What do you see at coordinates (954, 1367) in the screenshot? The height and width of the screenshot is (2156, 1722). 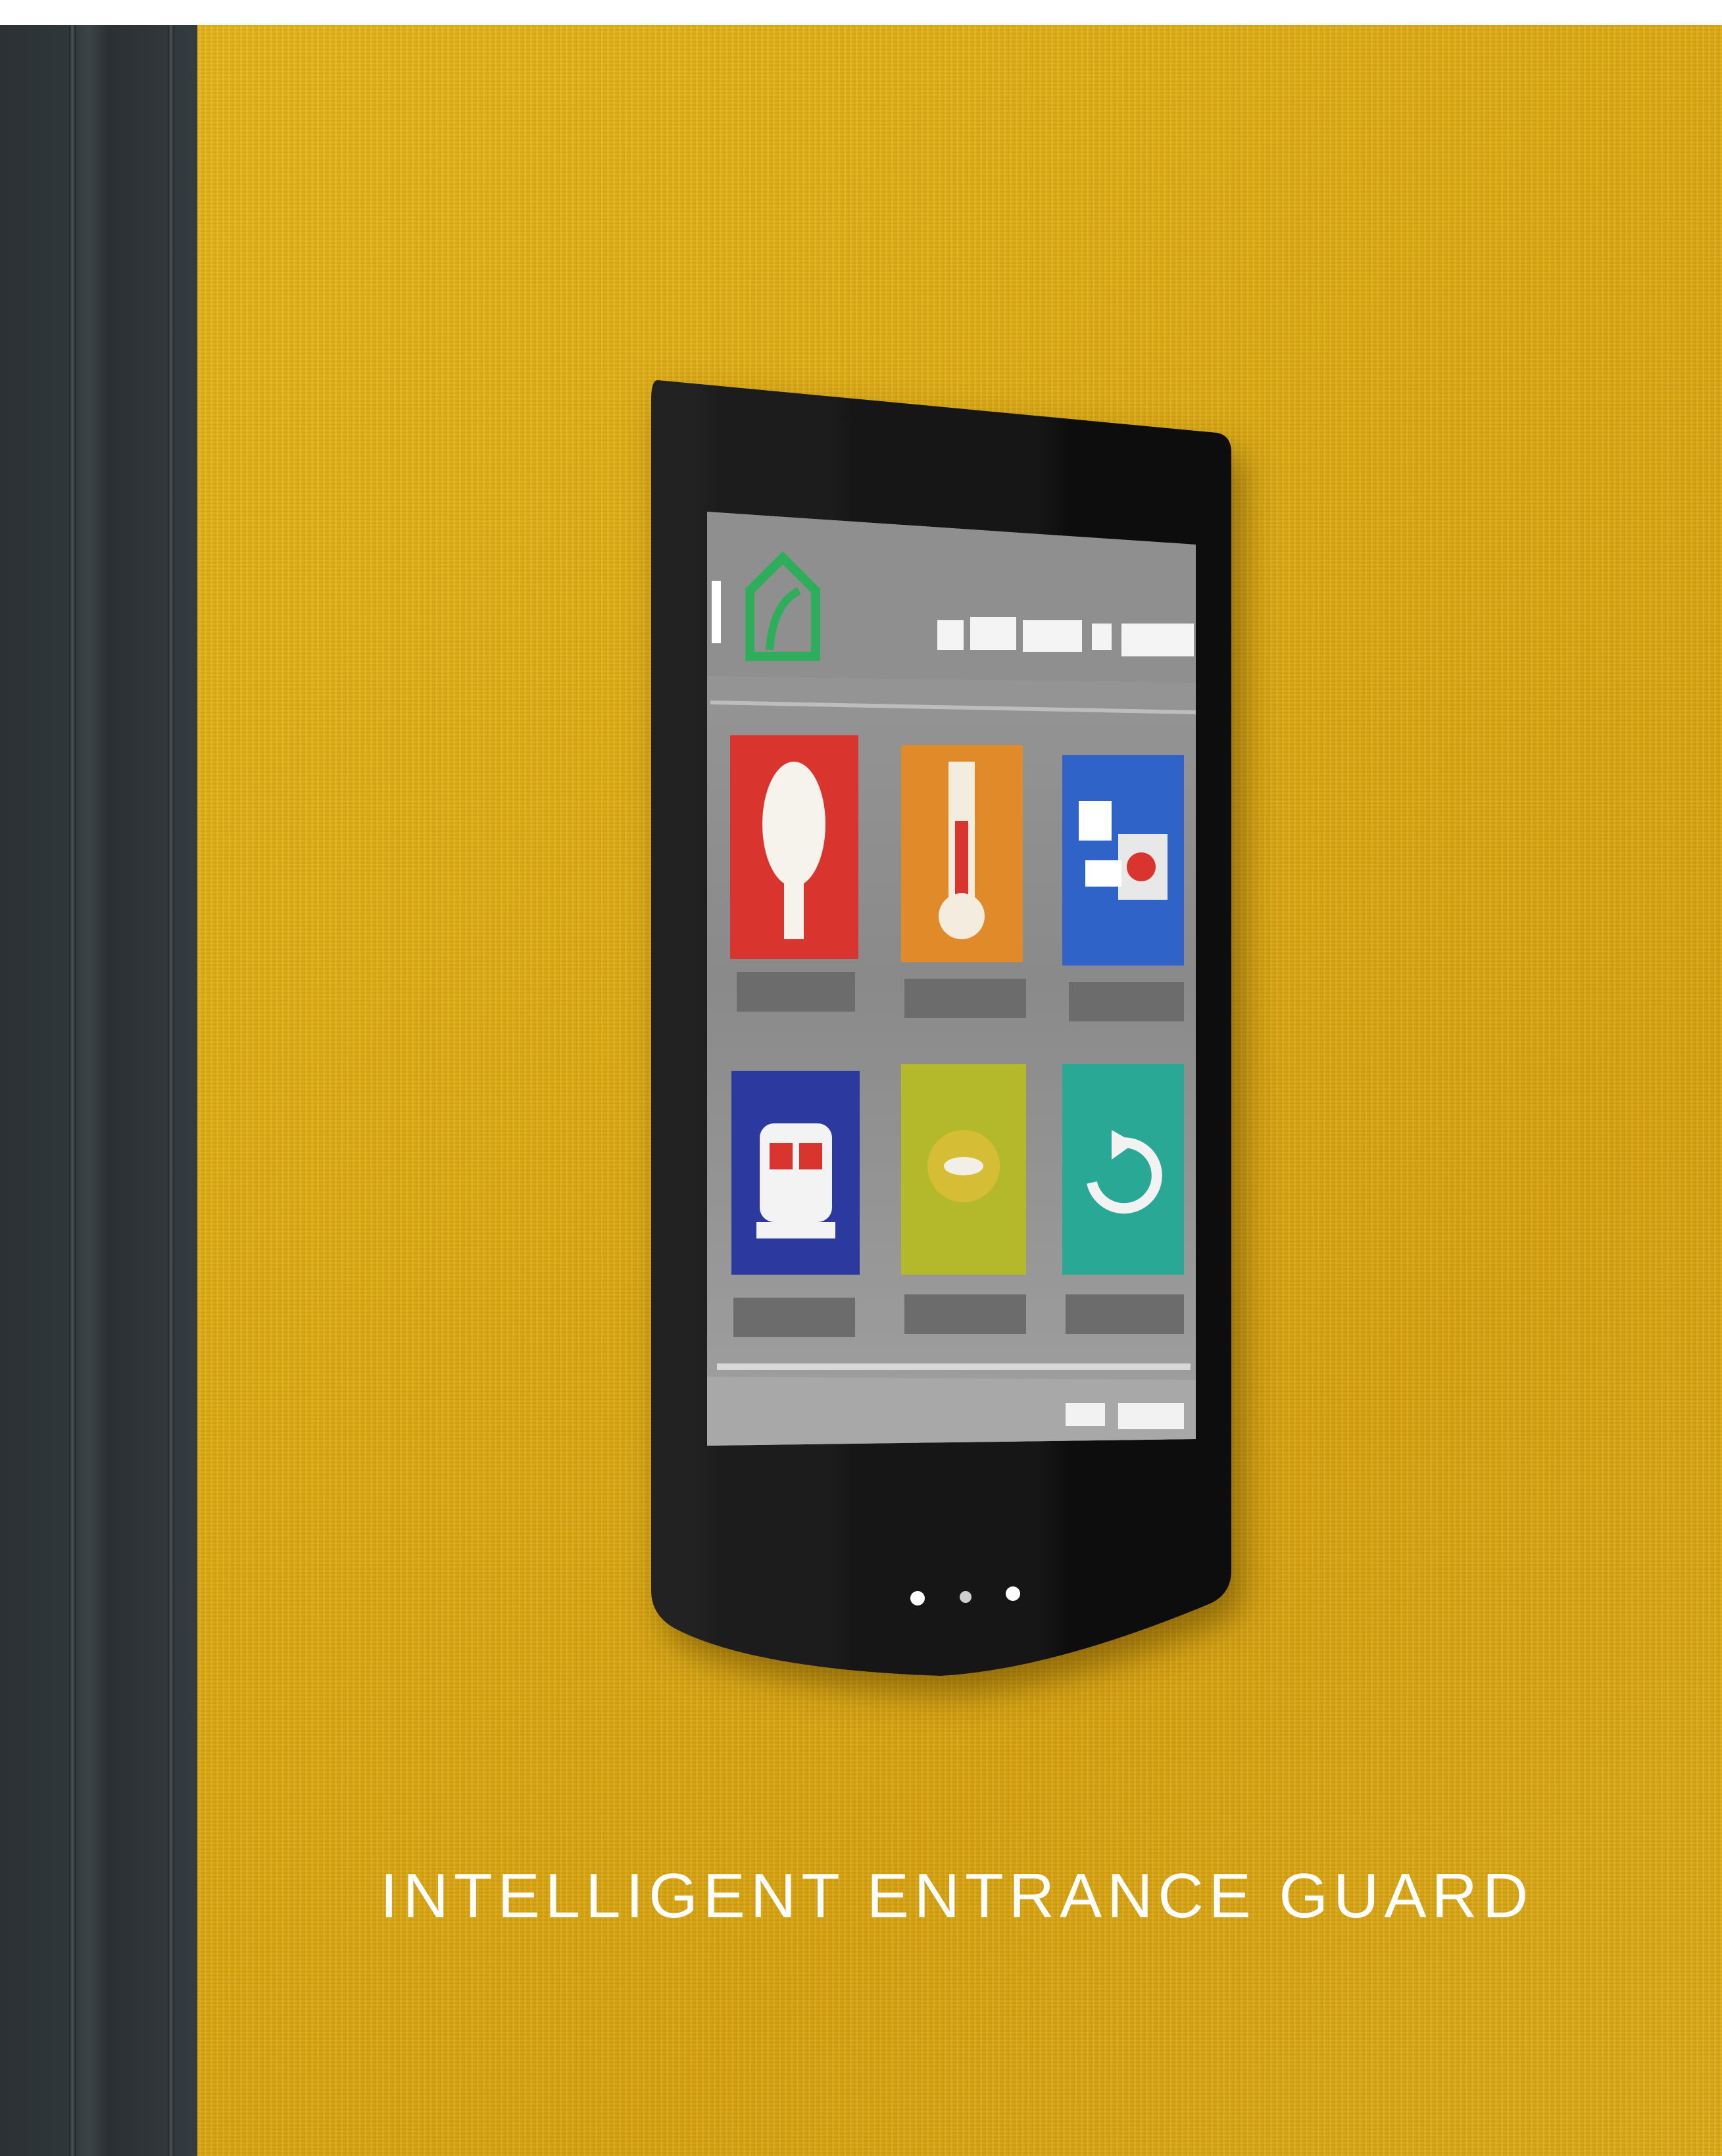 I see `footer-divider` at bounding box center [954, 1367].